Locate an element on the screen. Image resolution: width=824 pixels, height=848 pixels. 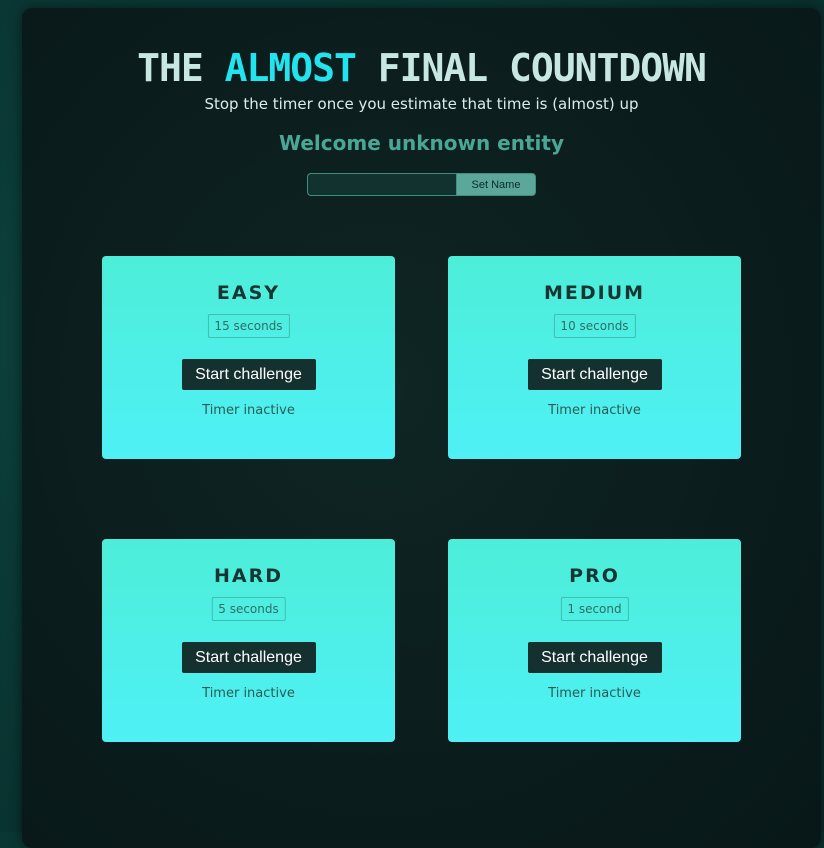
name-input is located at coordinates (381, 184).